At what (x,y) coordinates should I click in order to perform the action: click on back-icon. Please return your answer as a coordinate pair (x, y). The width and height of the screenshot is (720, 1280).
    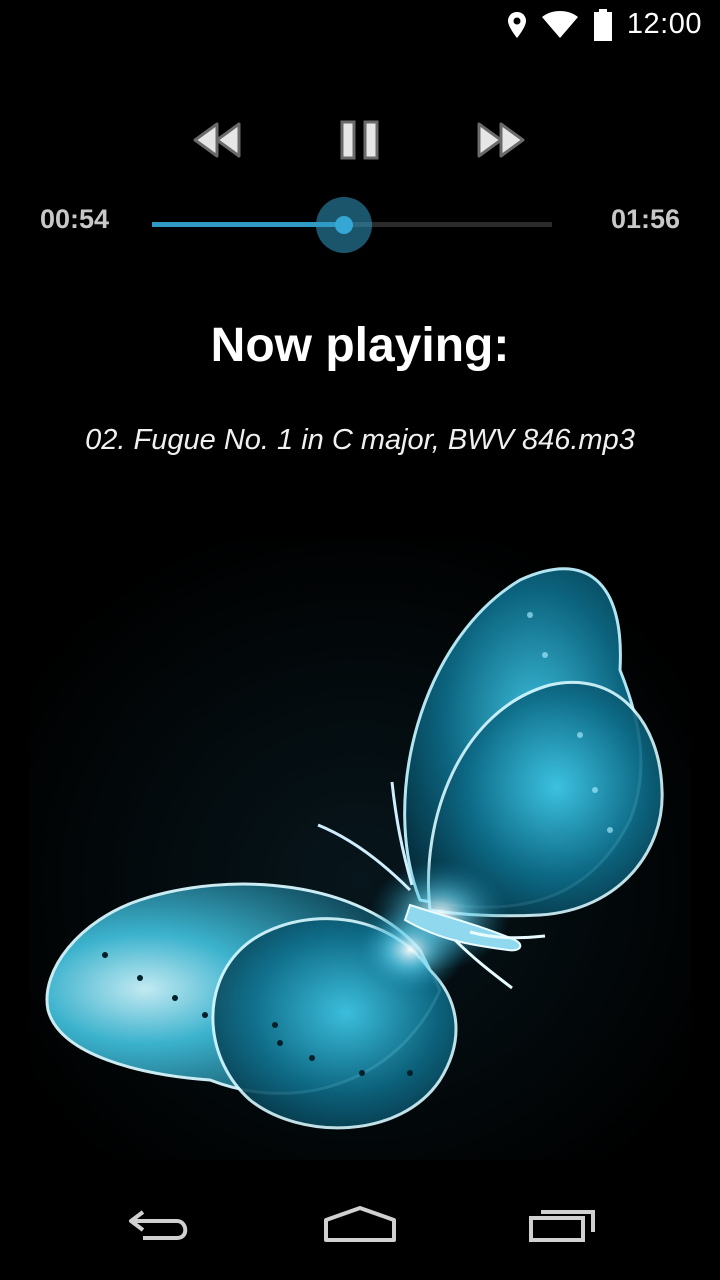
    Looking at the image, I should click on (160, 1226).